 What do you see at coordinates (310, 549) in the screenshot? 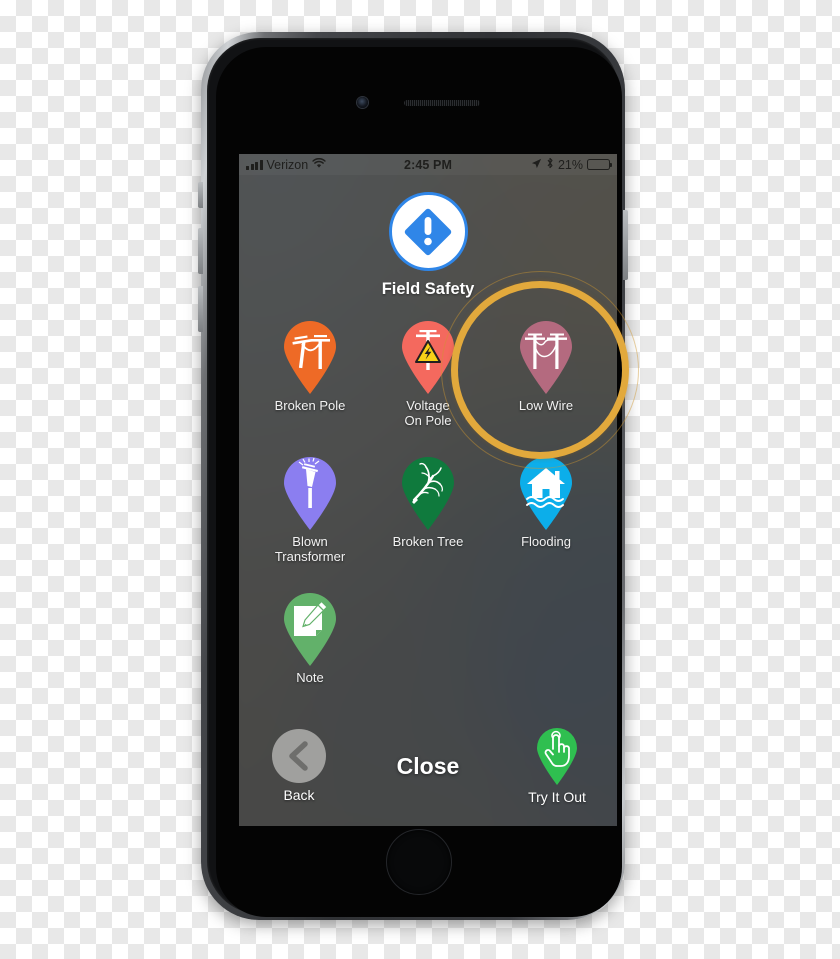
I see `tile-label: Blown Transformer` at bounding box center [310, 549].